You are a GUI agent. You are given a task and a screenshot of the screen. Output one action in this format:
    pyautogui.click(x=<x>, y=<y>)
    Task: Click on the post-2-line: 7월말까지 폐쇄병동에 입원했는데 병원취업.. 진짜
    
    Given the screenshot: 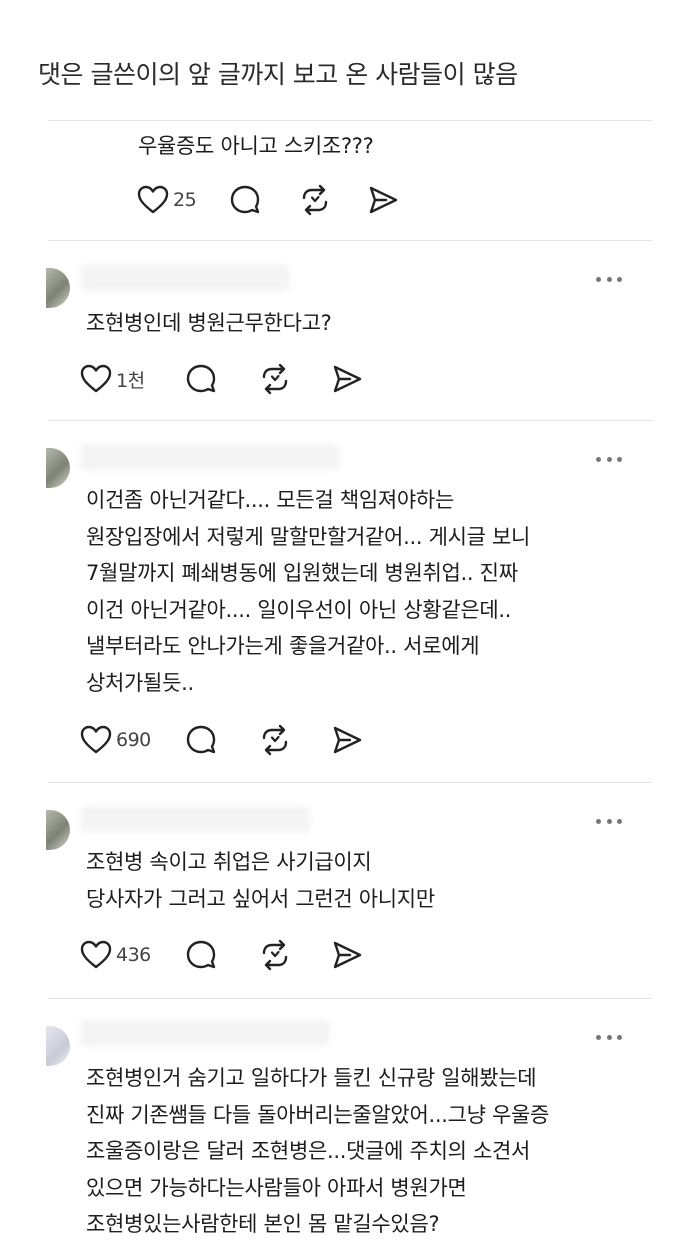 What is the action you would take?
    pyautogui.click(x=302, y=573)
    